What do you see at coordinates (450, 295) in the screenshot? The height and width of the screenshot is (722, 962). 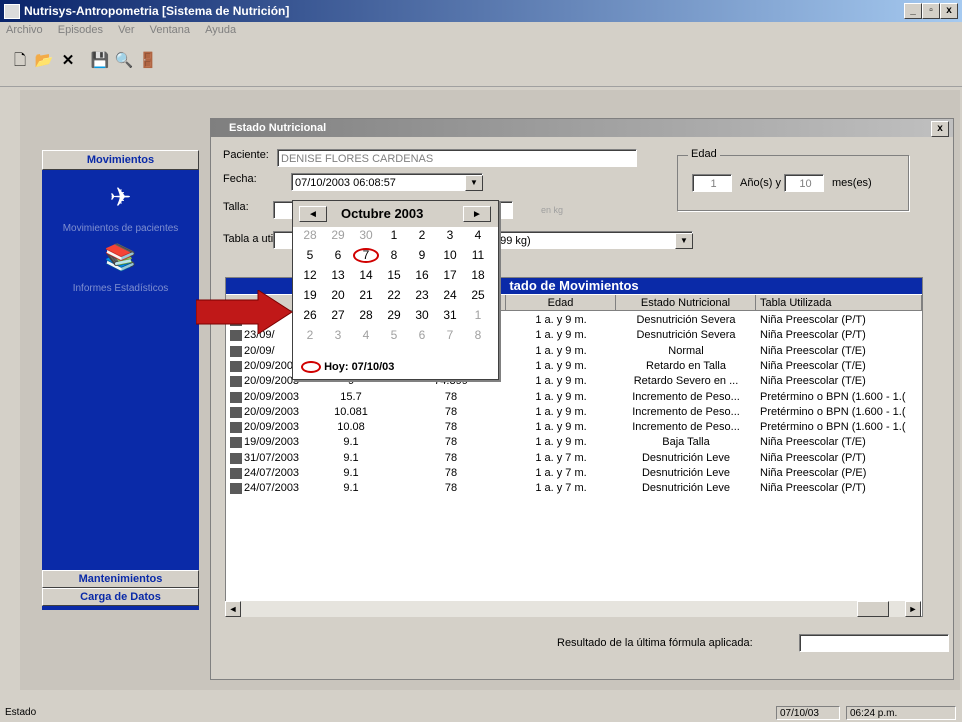 I see `calendar-day: 24` at bounding box center [450, 295].